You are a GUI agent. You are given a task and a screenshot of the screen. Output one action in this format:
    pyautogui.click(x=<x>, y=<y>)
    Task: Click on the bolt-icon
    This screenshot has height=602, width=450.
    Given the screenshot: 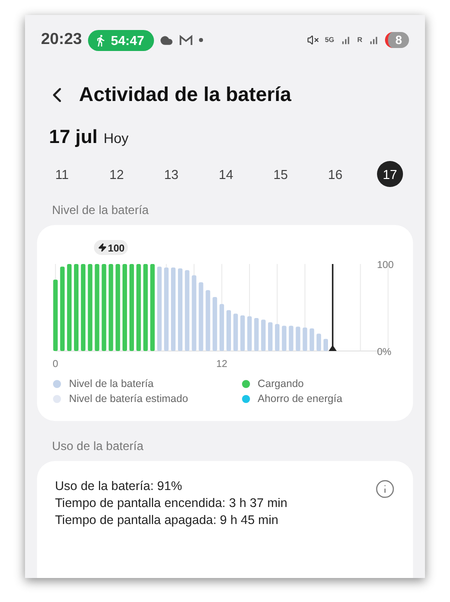 What is the action you would take?
    pyautogui.click(x=102, y=248)
    